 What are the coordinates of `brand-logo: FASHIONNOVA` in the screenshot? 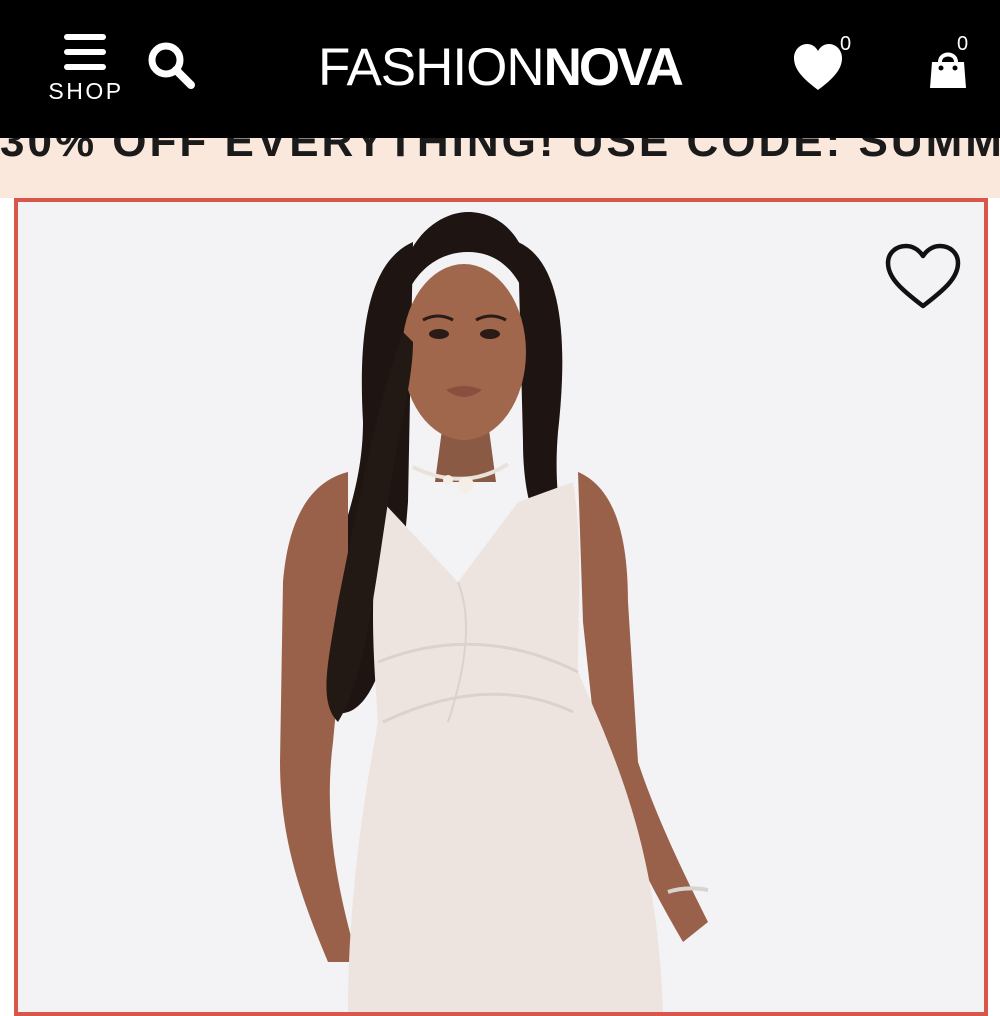 It's located at (501, 68).